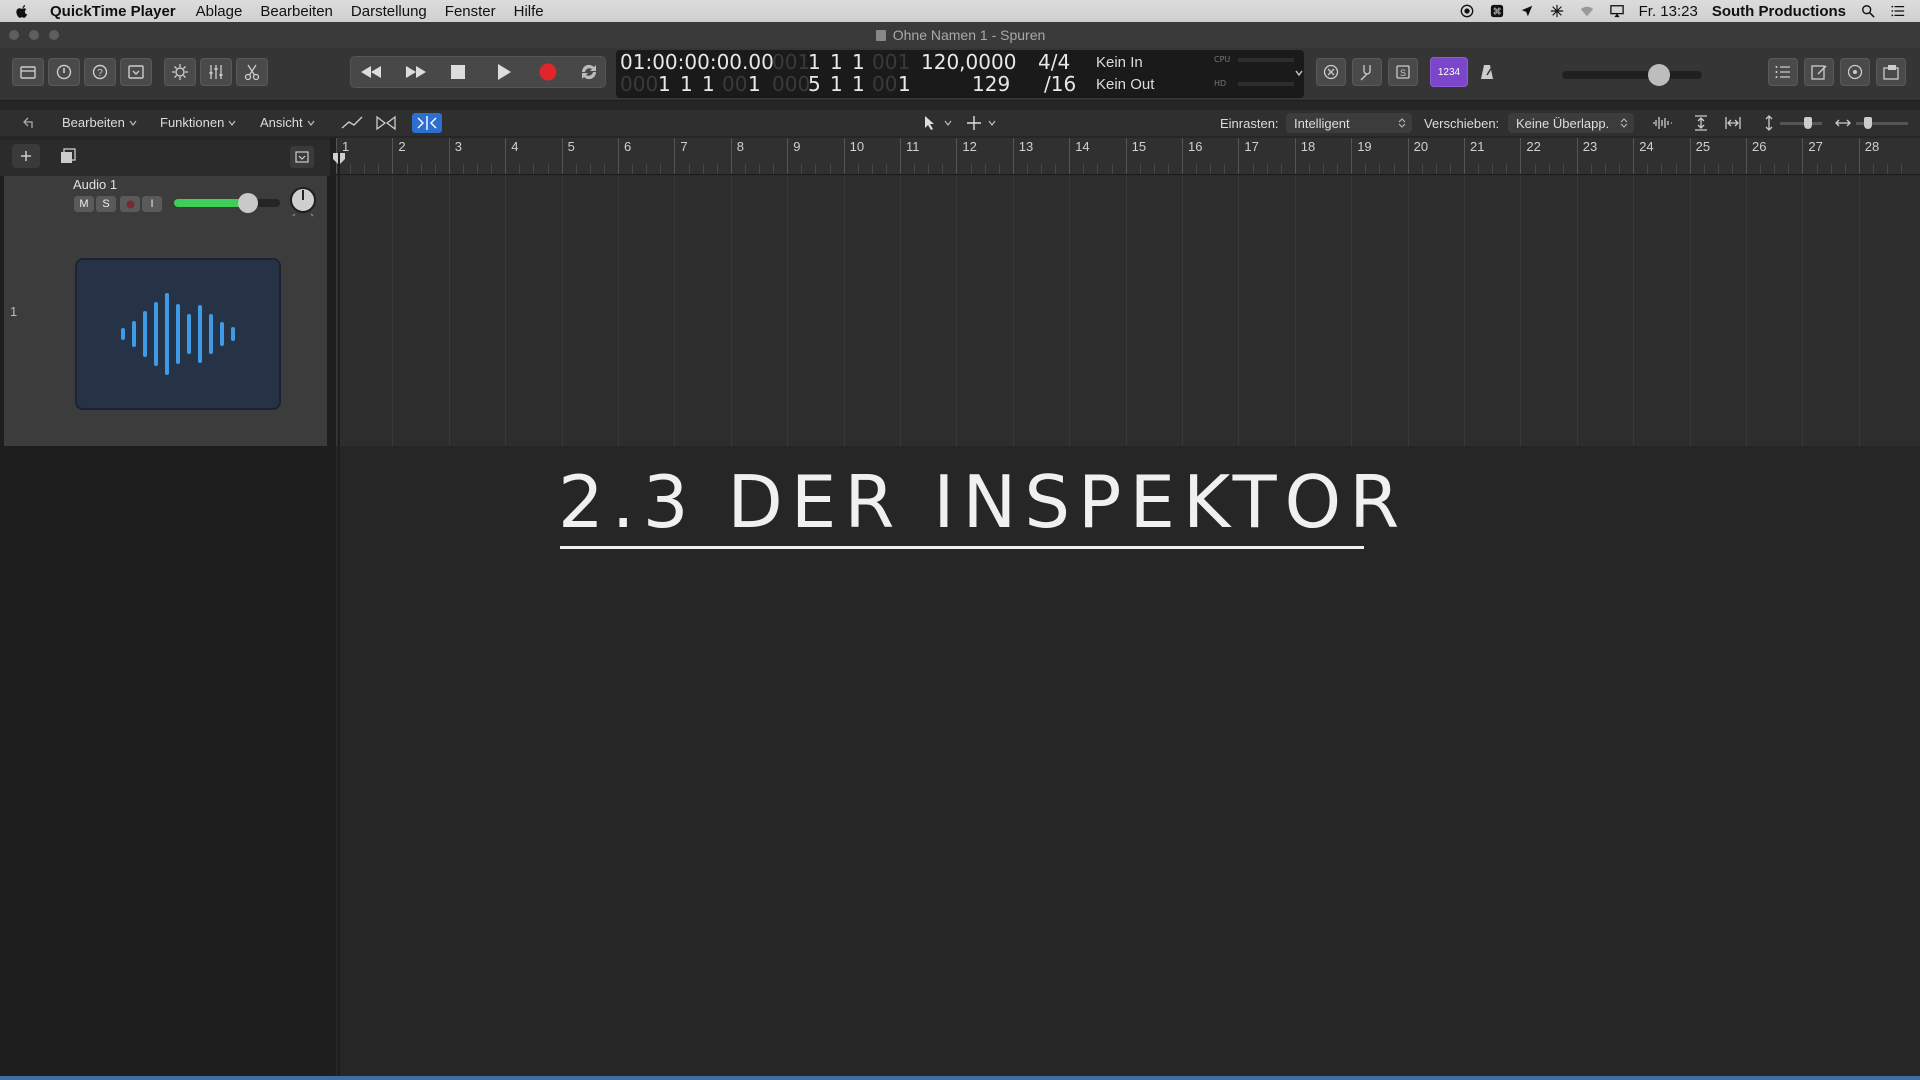 The image size is (1920, 1080). I want to click on crosshair-tool-icon, so click(974, 123).